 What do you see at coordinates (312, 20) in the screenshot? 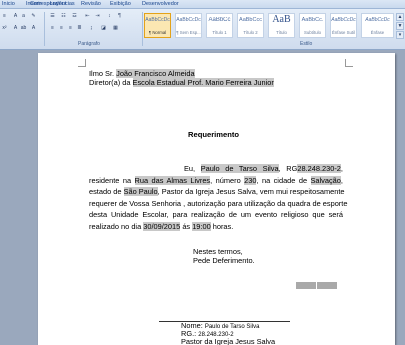
I see `style-sample: AaBbCc.` at bounding box center [312, 20].